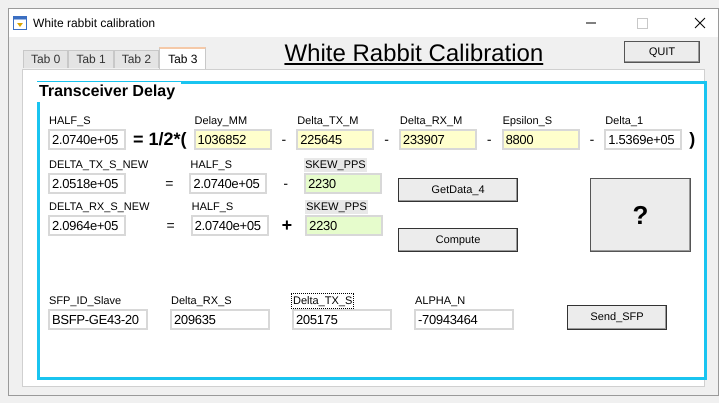 Image resolution: width=719 pixels, height=403 pixels. What do you see at coordinates (662, 52) in the screenshot?
I see `quit-button: QUIT` at bounding box center [662, 52].